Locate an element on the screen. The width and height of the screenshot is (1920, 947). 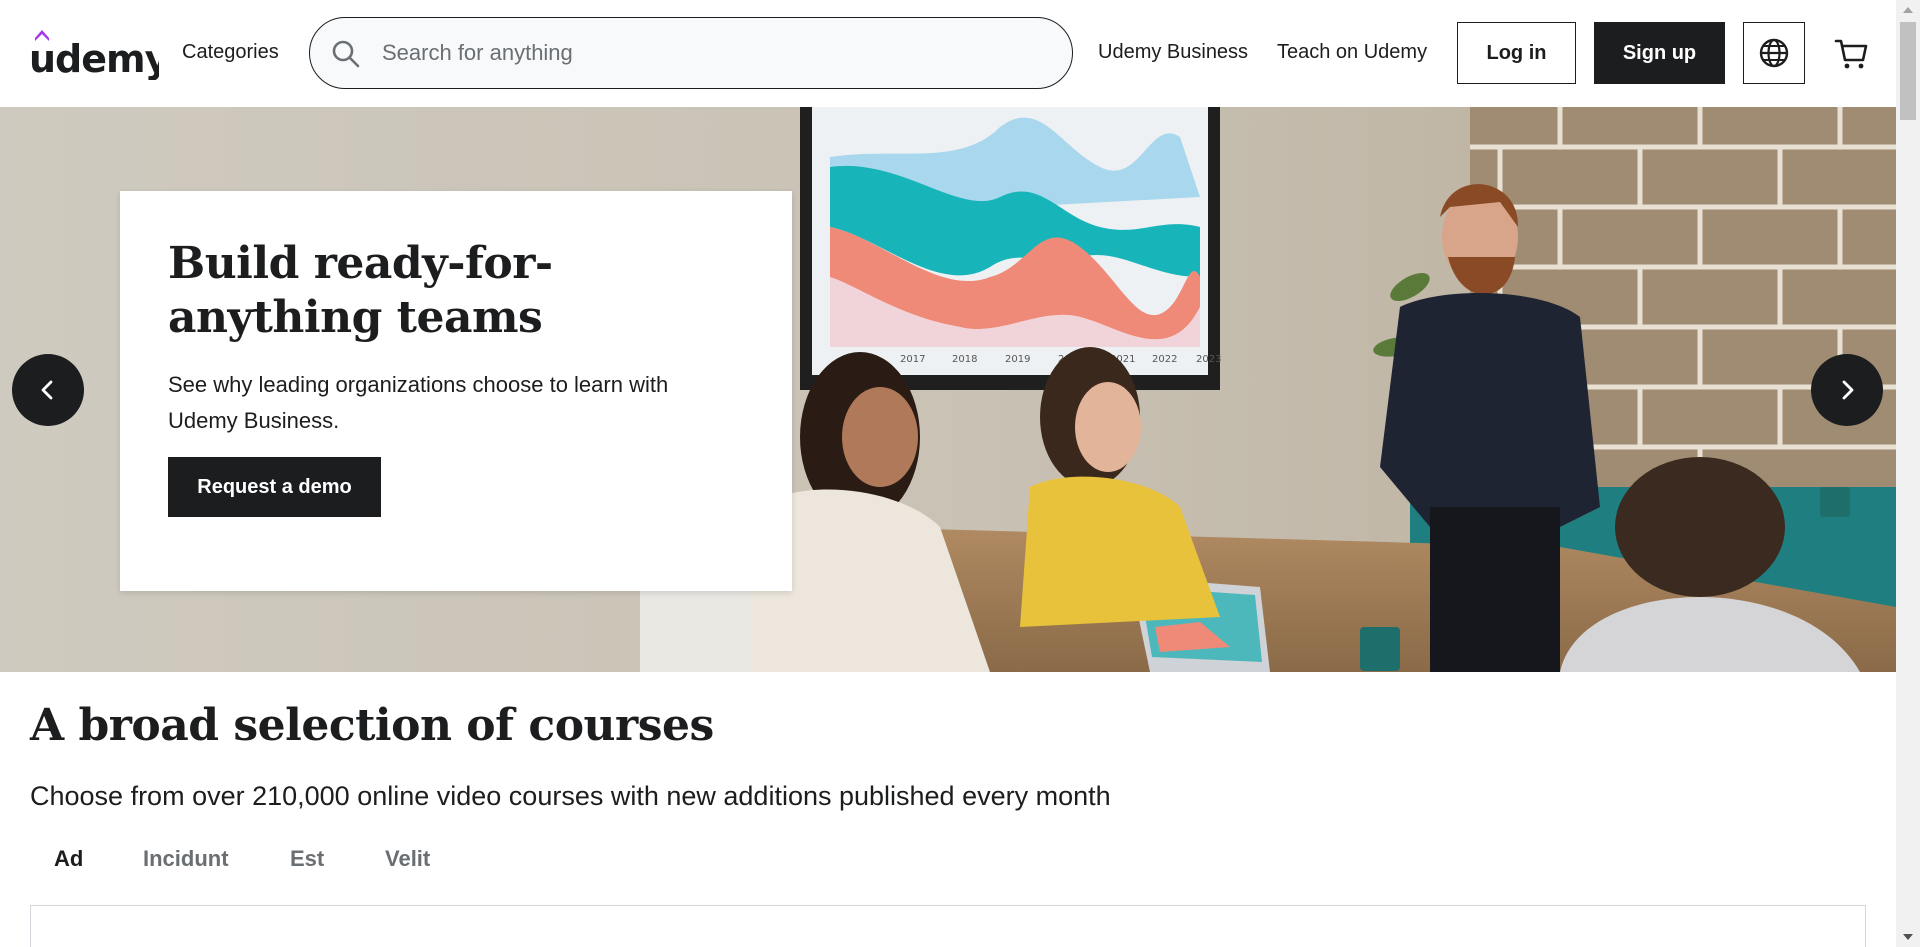
tab-ad: Ad is located at coordinates (68, 859).